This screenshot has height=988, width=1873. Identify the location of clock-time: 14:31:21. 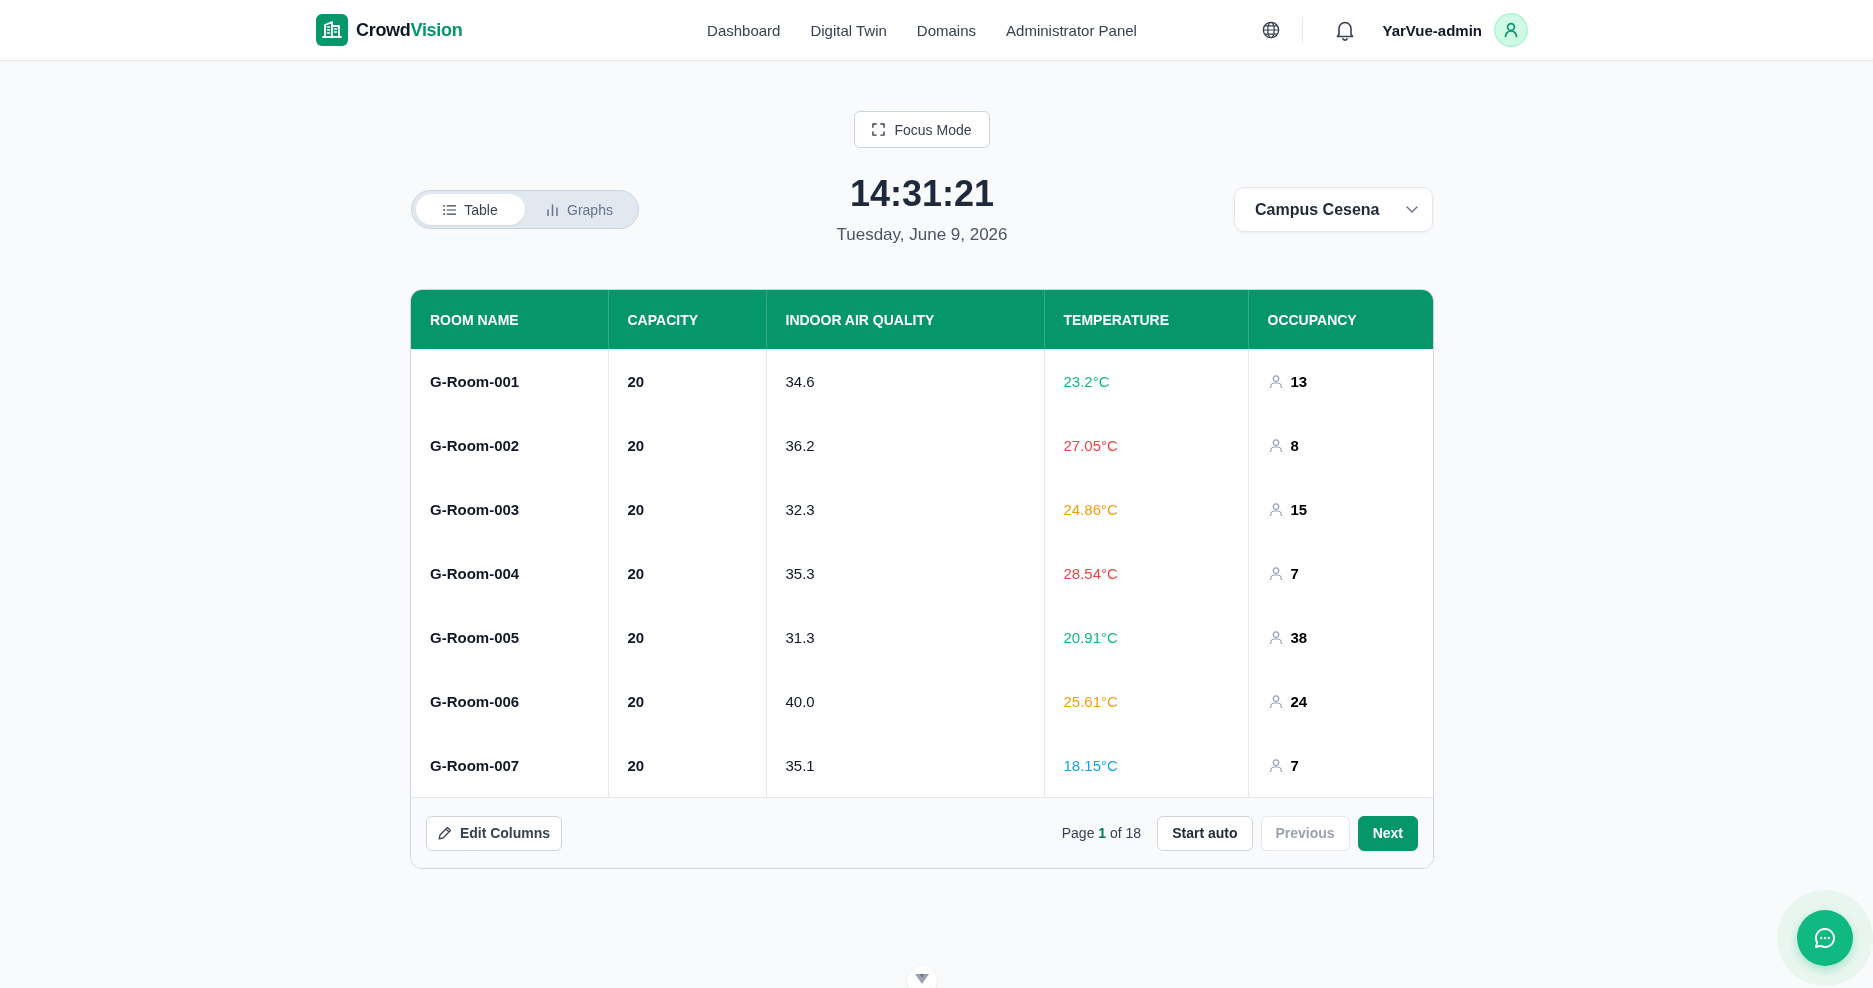
(922, 194).